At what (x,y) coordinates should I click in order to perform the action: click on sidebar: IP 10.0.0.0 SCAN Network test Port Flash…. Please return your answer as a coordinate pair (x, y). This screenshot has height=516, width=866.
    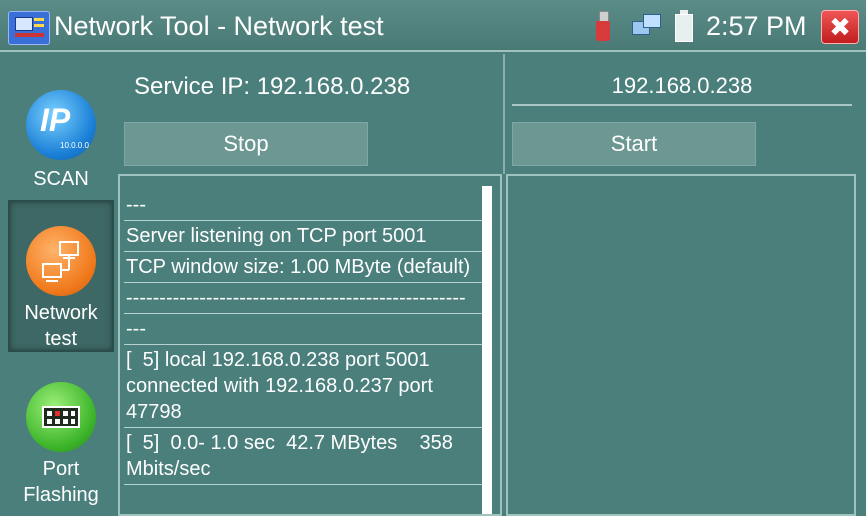
    Looking at the image, I should click on (61, 285).